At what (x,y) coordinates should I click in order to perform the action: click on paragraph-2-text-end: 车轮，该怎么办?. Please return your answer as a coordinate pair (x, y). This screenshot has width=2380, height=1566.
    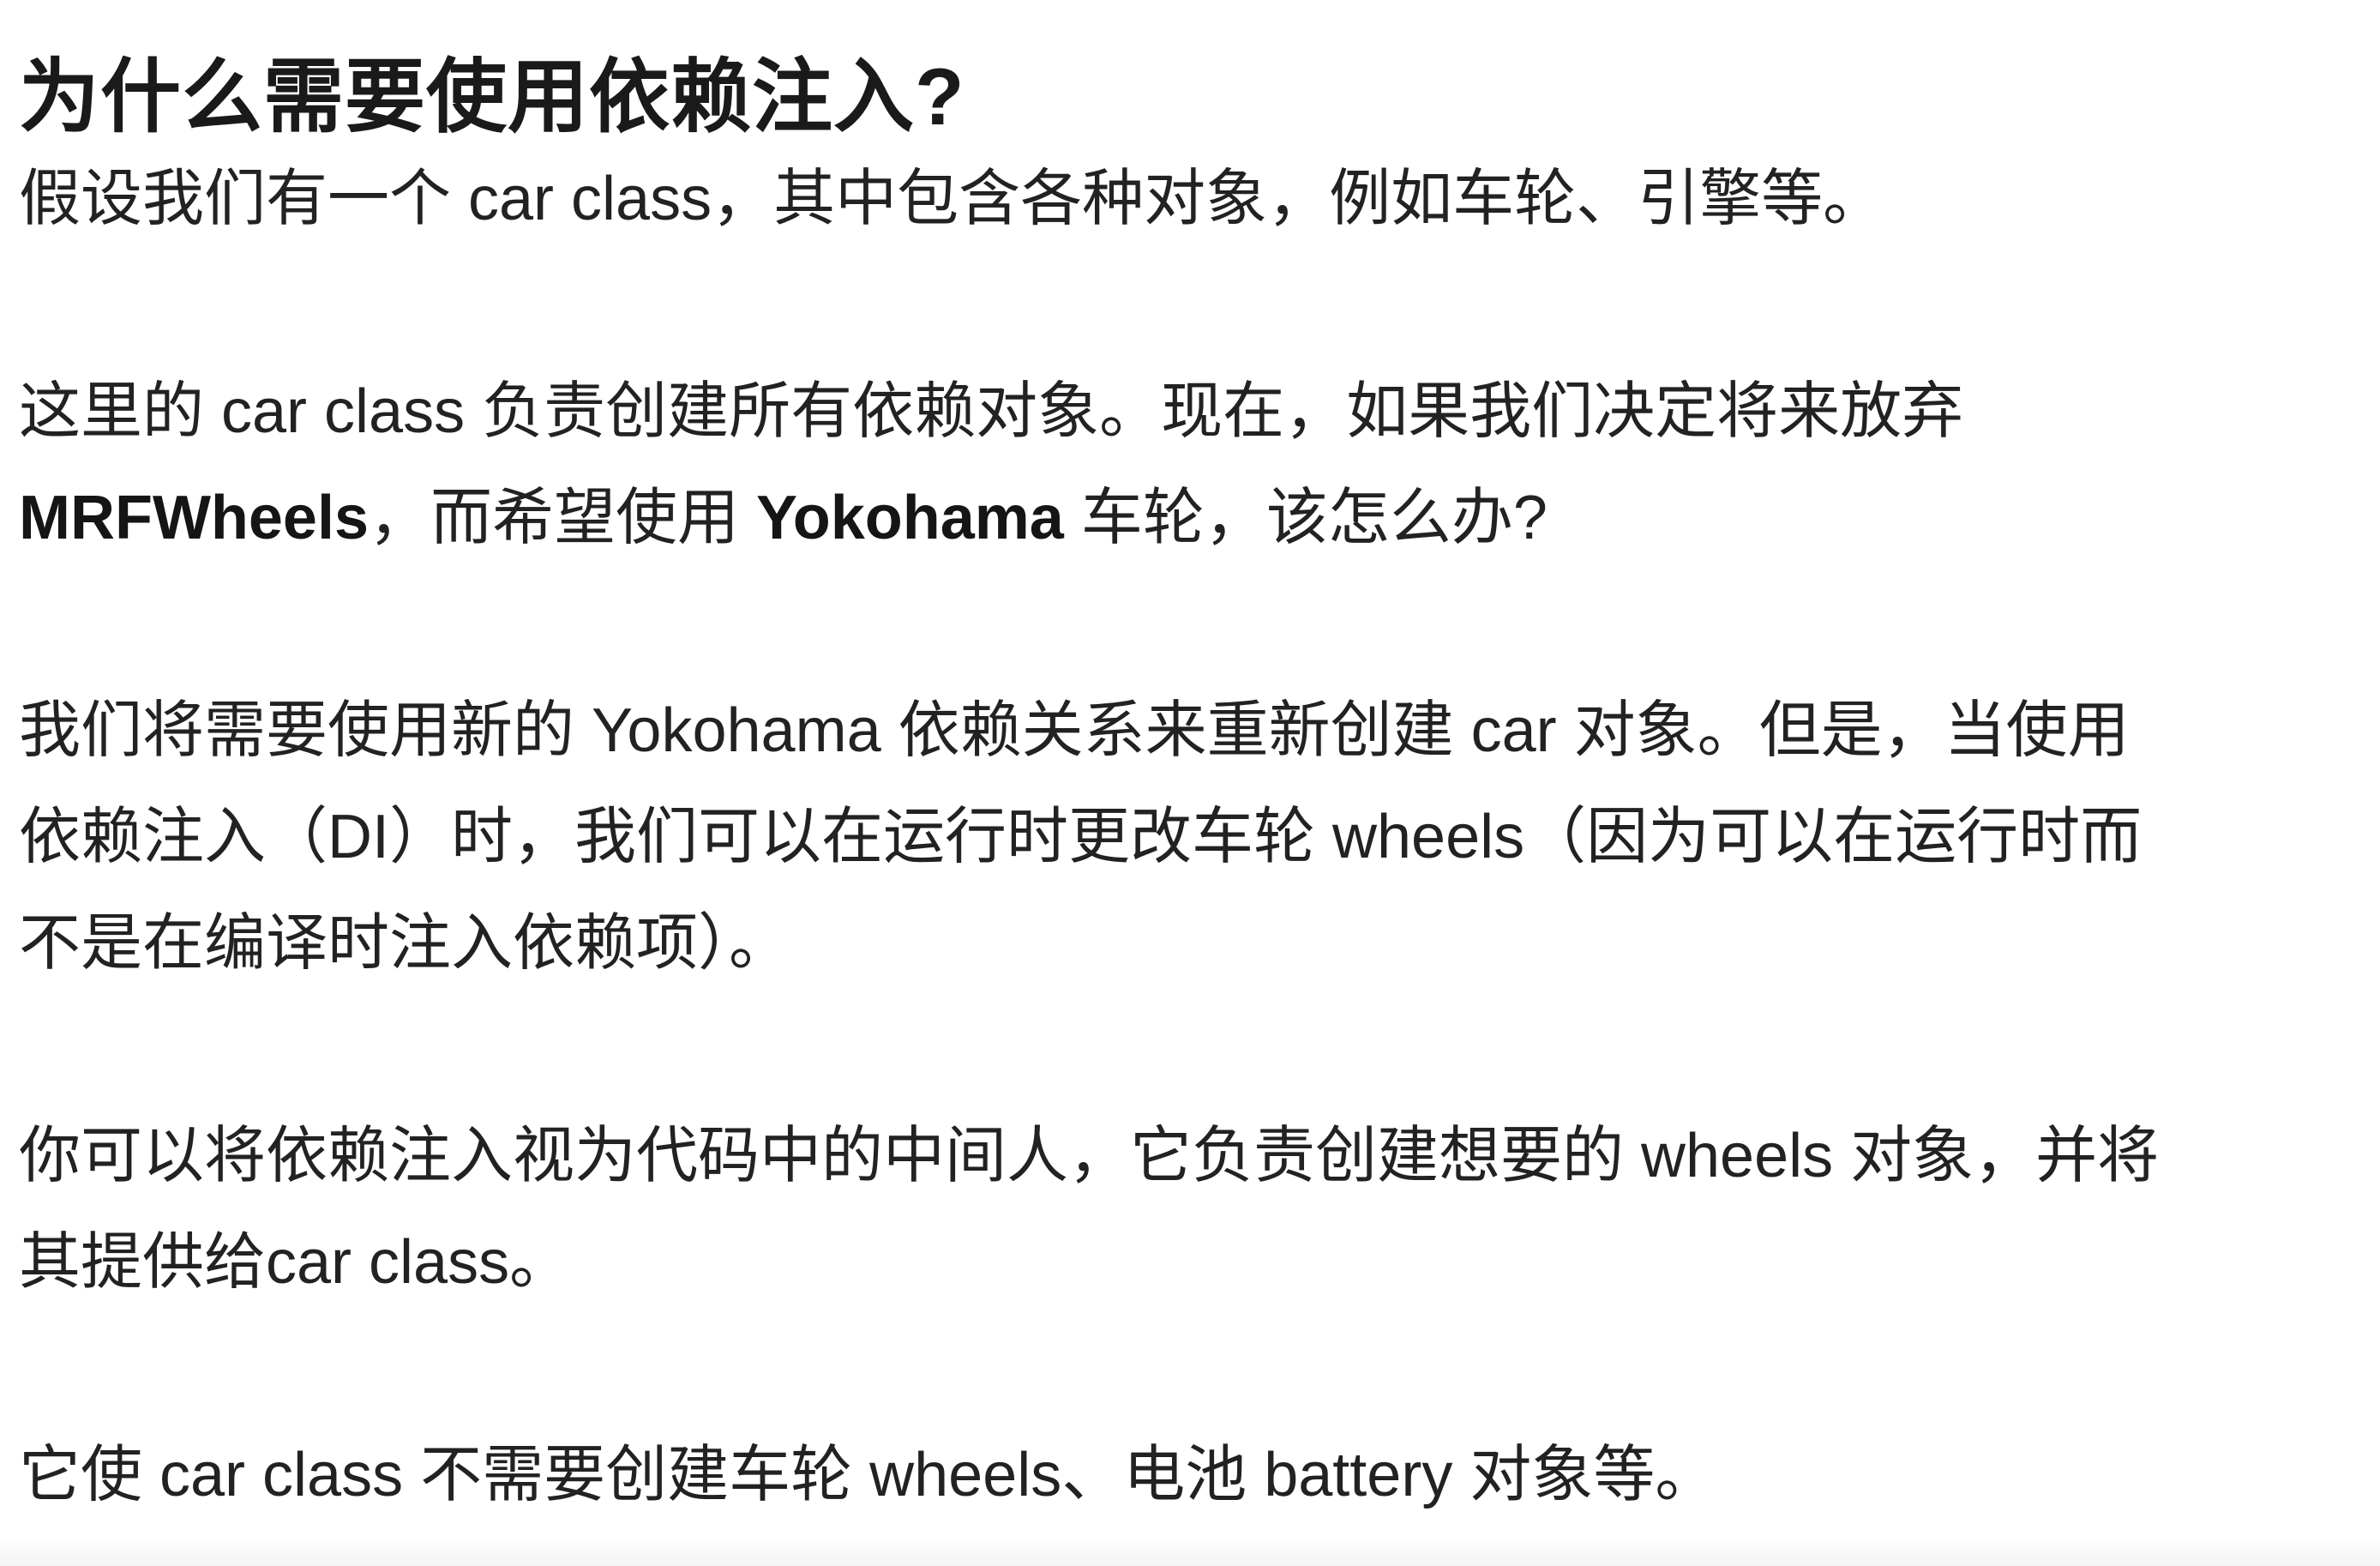
    Looking at the image, I should click on (1305, 518).